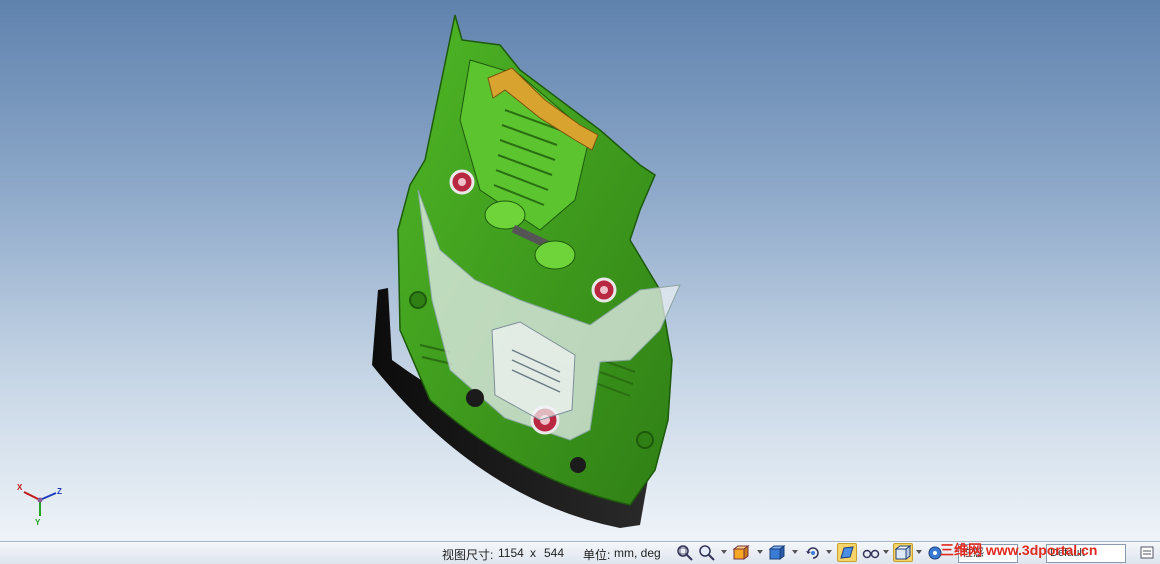  What do you see at coordinates (829, 552) in the screenshot?
I see `rotate-dropdown-icon` at bounding box center [829, 552].